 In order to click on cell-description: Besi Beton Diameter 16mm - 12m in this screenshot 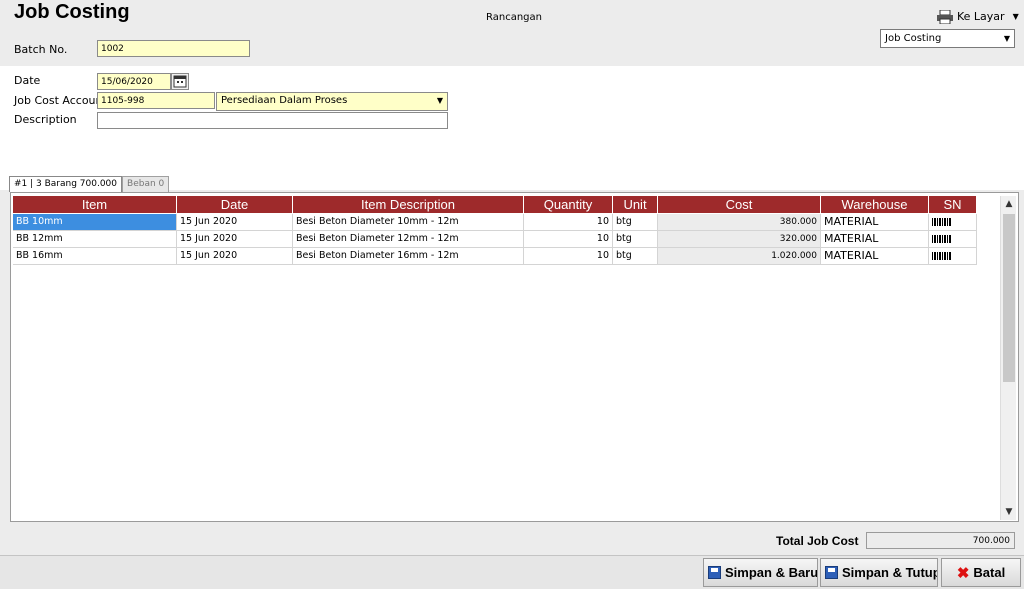, I will do `click(408, 256)`.